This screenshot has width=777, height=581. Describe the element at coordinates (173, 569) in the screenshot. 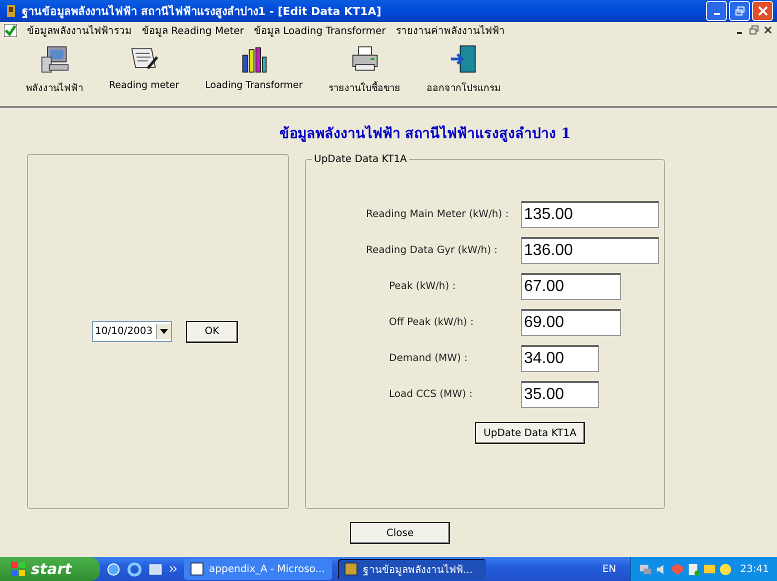

I see `chevron-icon` at that location.